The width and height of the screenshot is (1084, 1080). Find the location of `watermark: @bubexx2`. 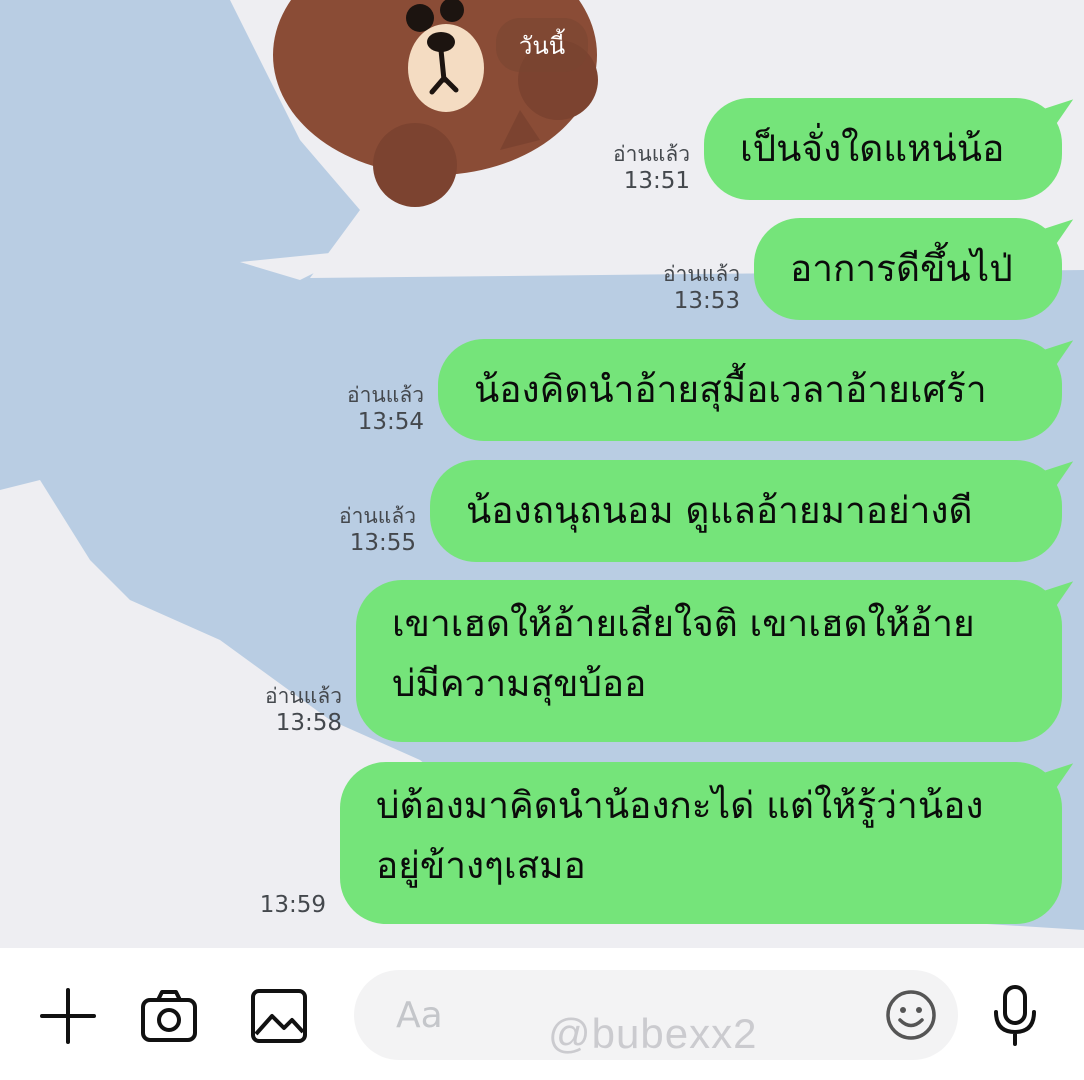

watermark: @bubexx2 is located at coordinates (653, 1033).